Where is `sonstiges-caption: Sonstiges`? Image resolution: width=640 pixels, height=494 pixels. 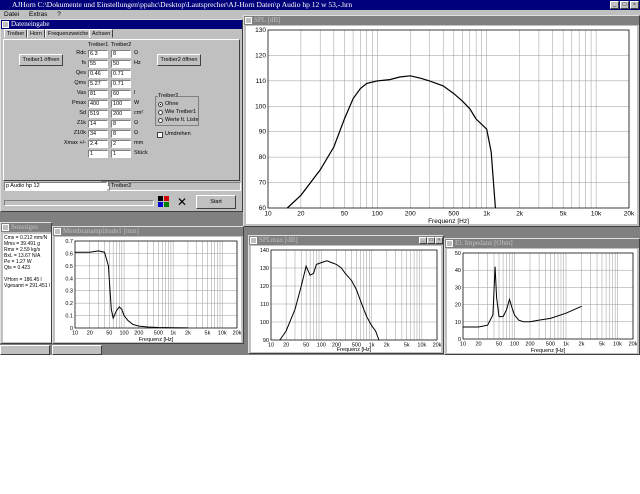
sonstiges-caption: Sonstiges is located at coordinates (26, 227).